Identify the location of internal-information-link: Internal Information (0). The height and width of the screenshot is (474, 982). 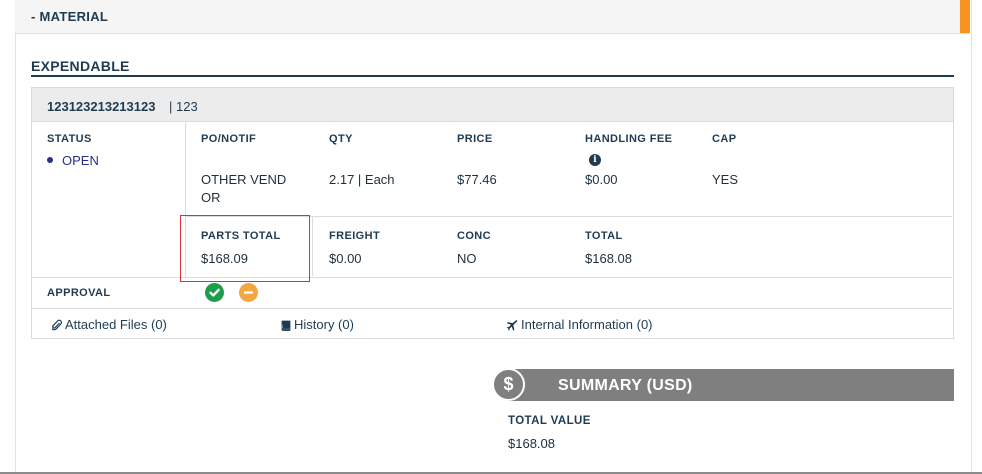
(580, 324).